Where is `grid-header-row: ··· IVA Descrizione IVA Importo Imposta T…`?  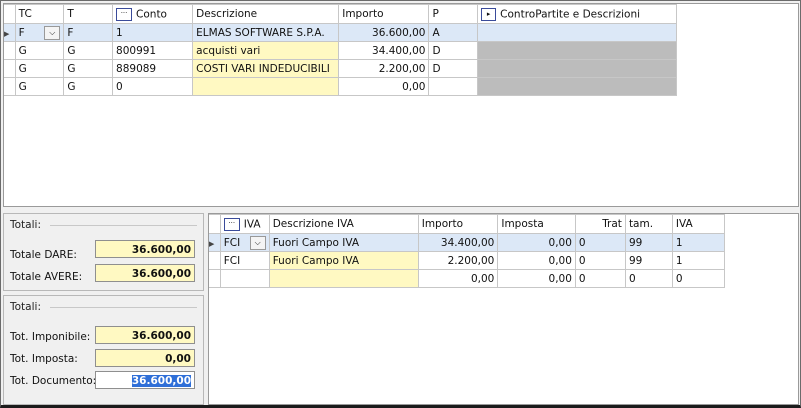 grid-header-row: ··· IVA Descrizione IVA Importo Imposta T… is located at coordinates (467, 224).